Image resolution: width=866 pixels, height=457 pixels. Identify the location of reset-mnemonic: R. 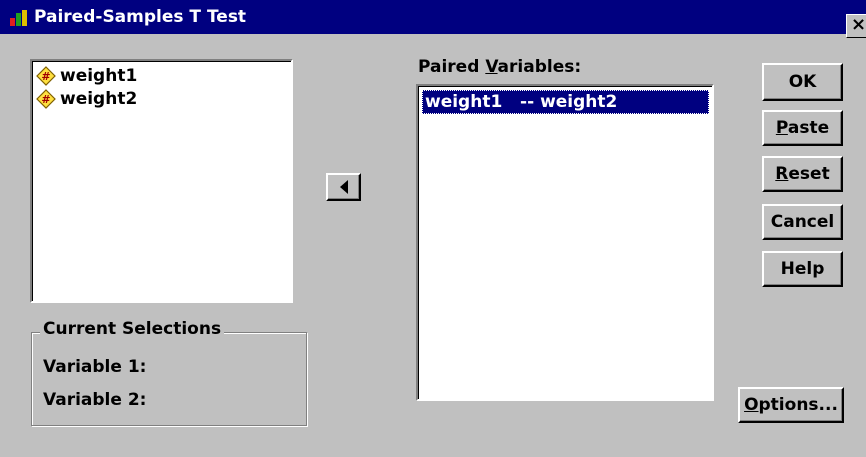
(782, 174).